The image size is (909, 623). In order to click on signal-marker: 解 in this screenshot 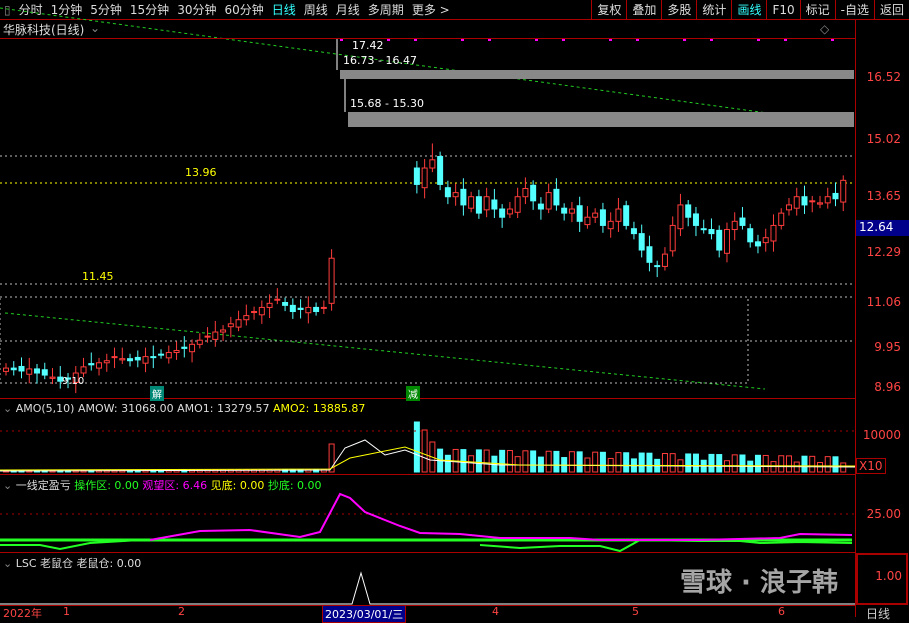, I will do `click(157, 393)`.